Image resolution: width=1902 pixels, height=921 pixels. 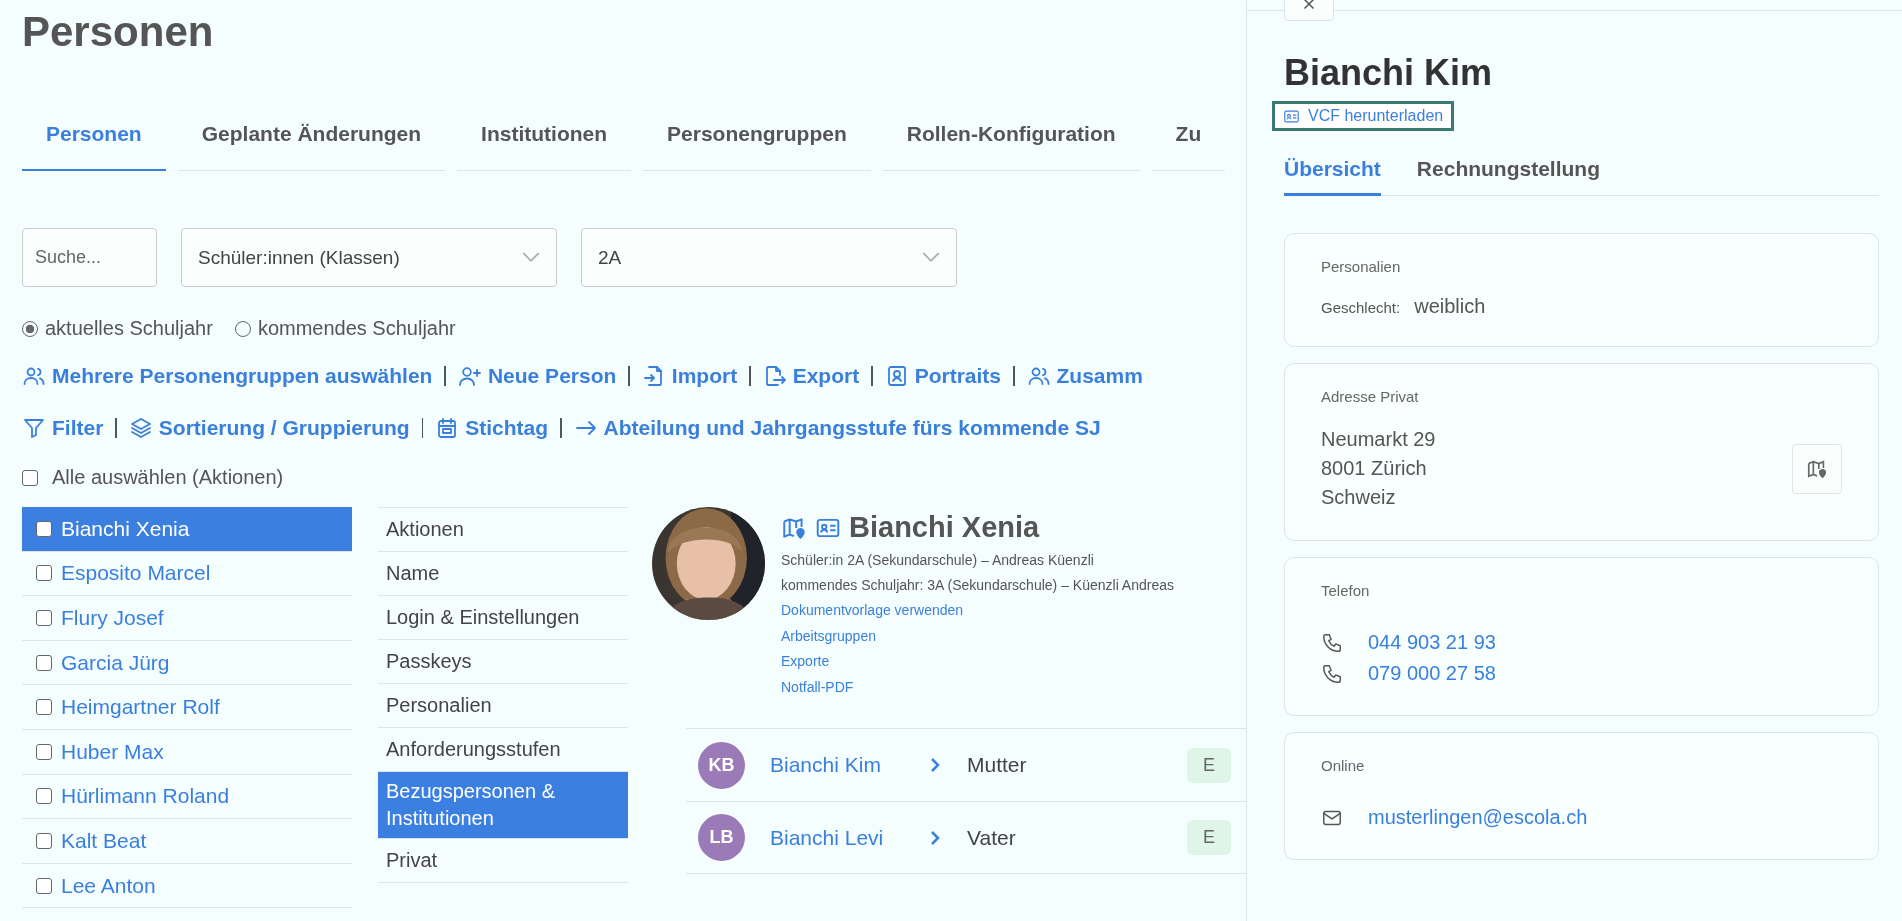 I want to click on person-title: Bianchi Xenia, so click(x=944, y=527).